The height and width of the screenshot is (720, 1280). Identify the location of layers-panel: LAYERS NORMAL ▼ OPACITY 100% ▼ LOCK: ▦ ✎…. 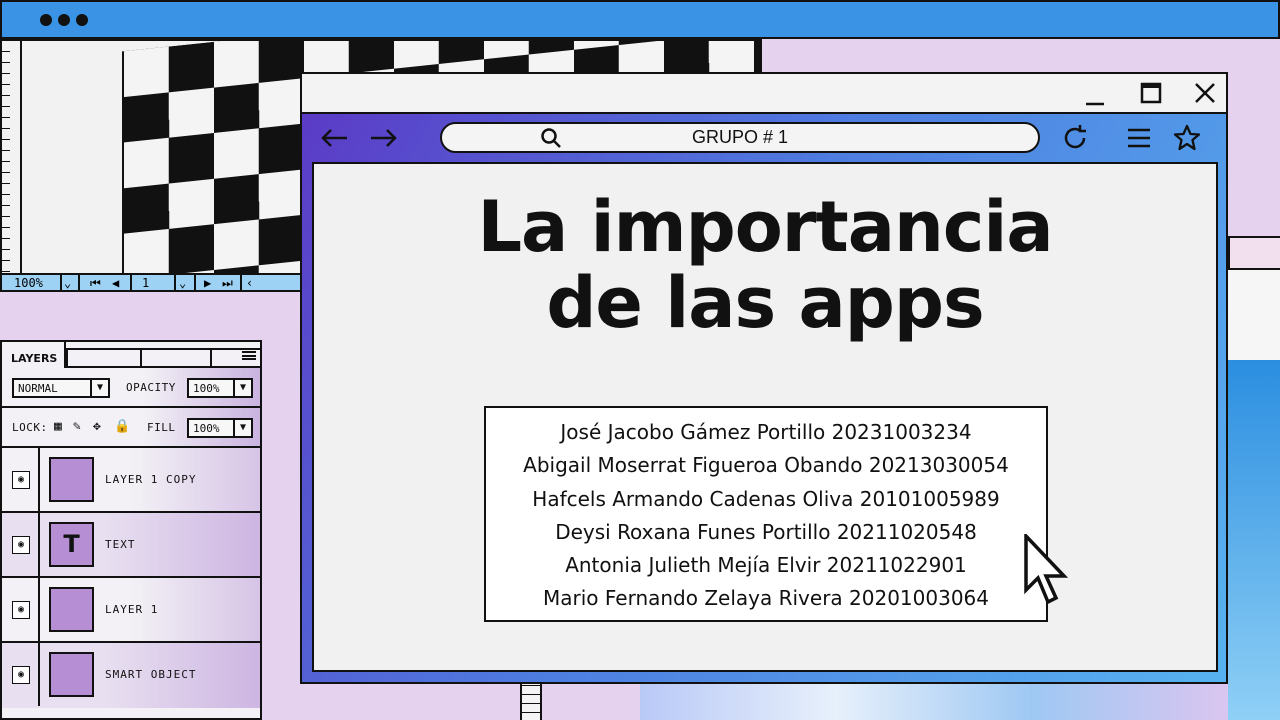
(131, 530).